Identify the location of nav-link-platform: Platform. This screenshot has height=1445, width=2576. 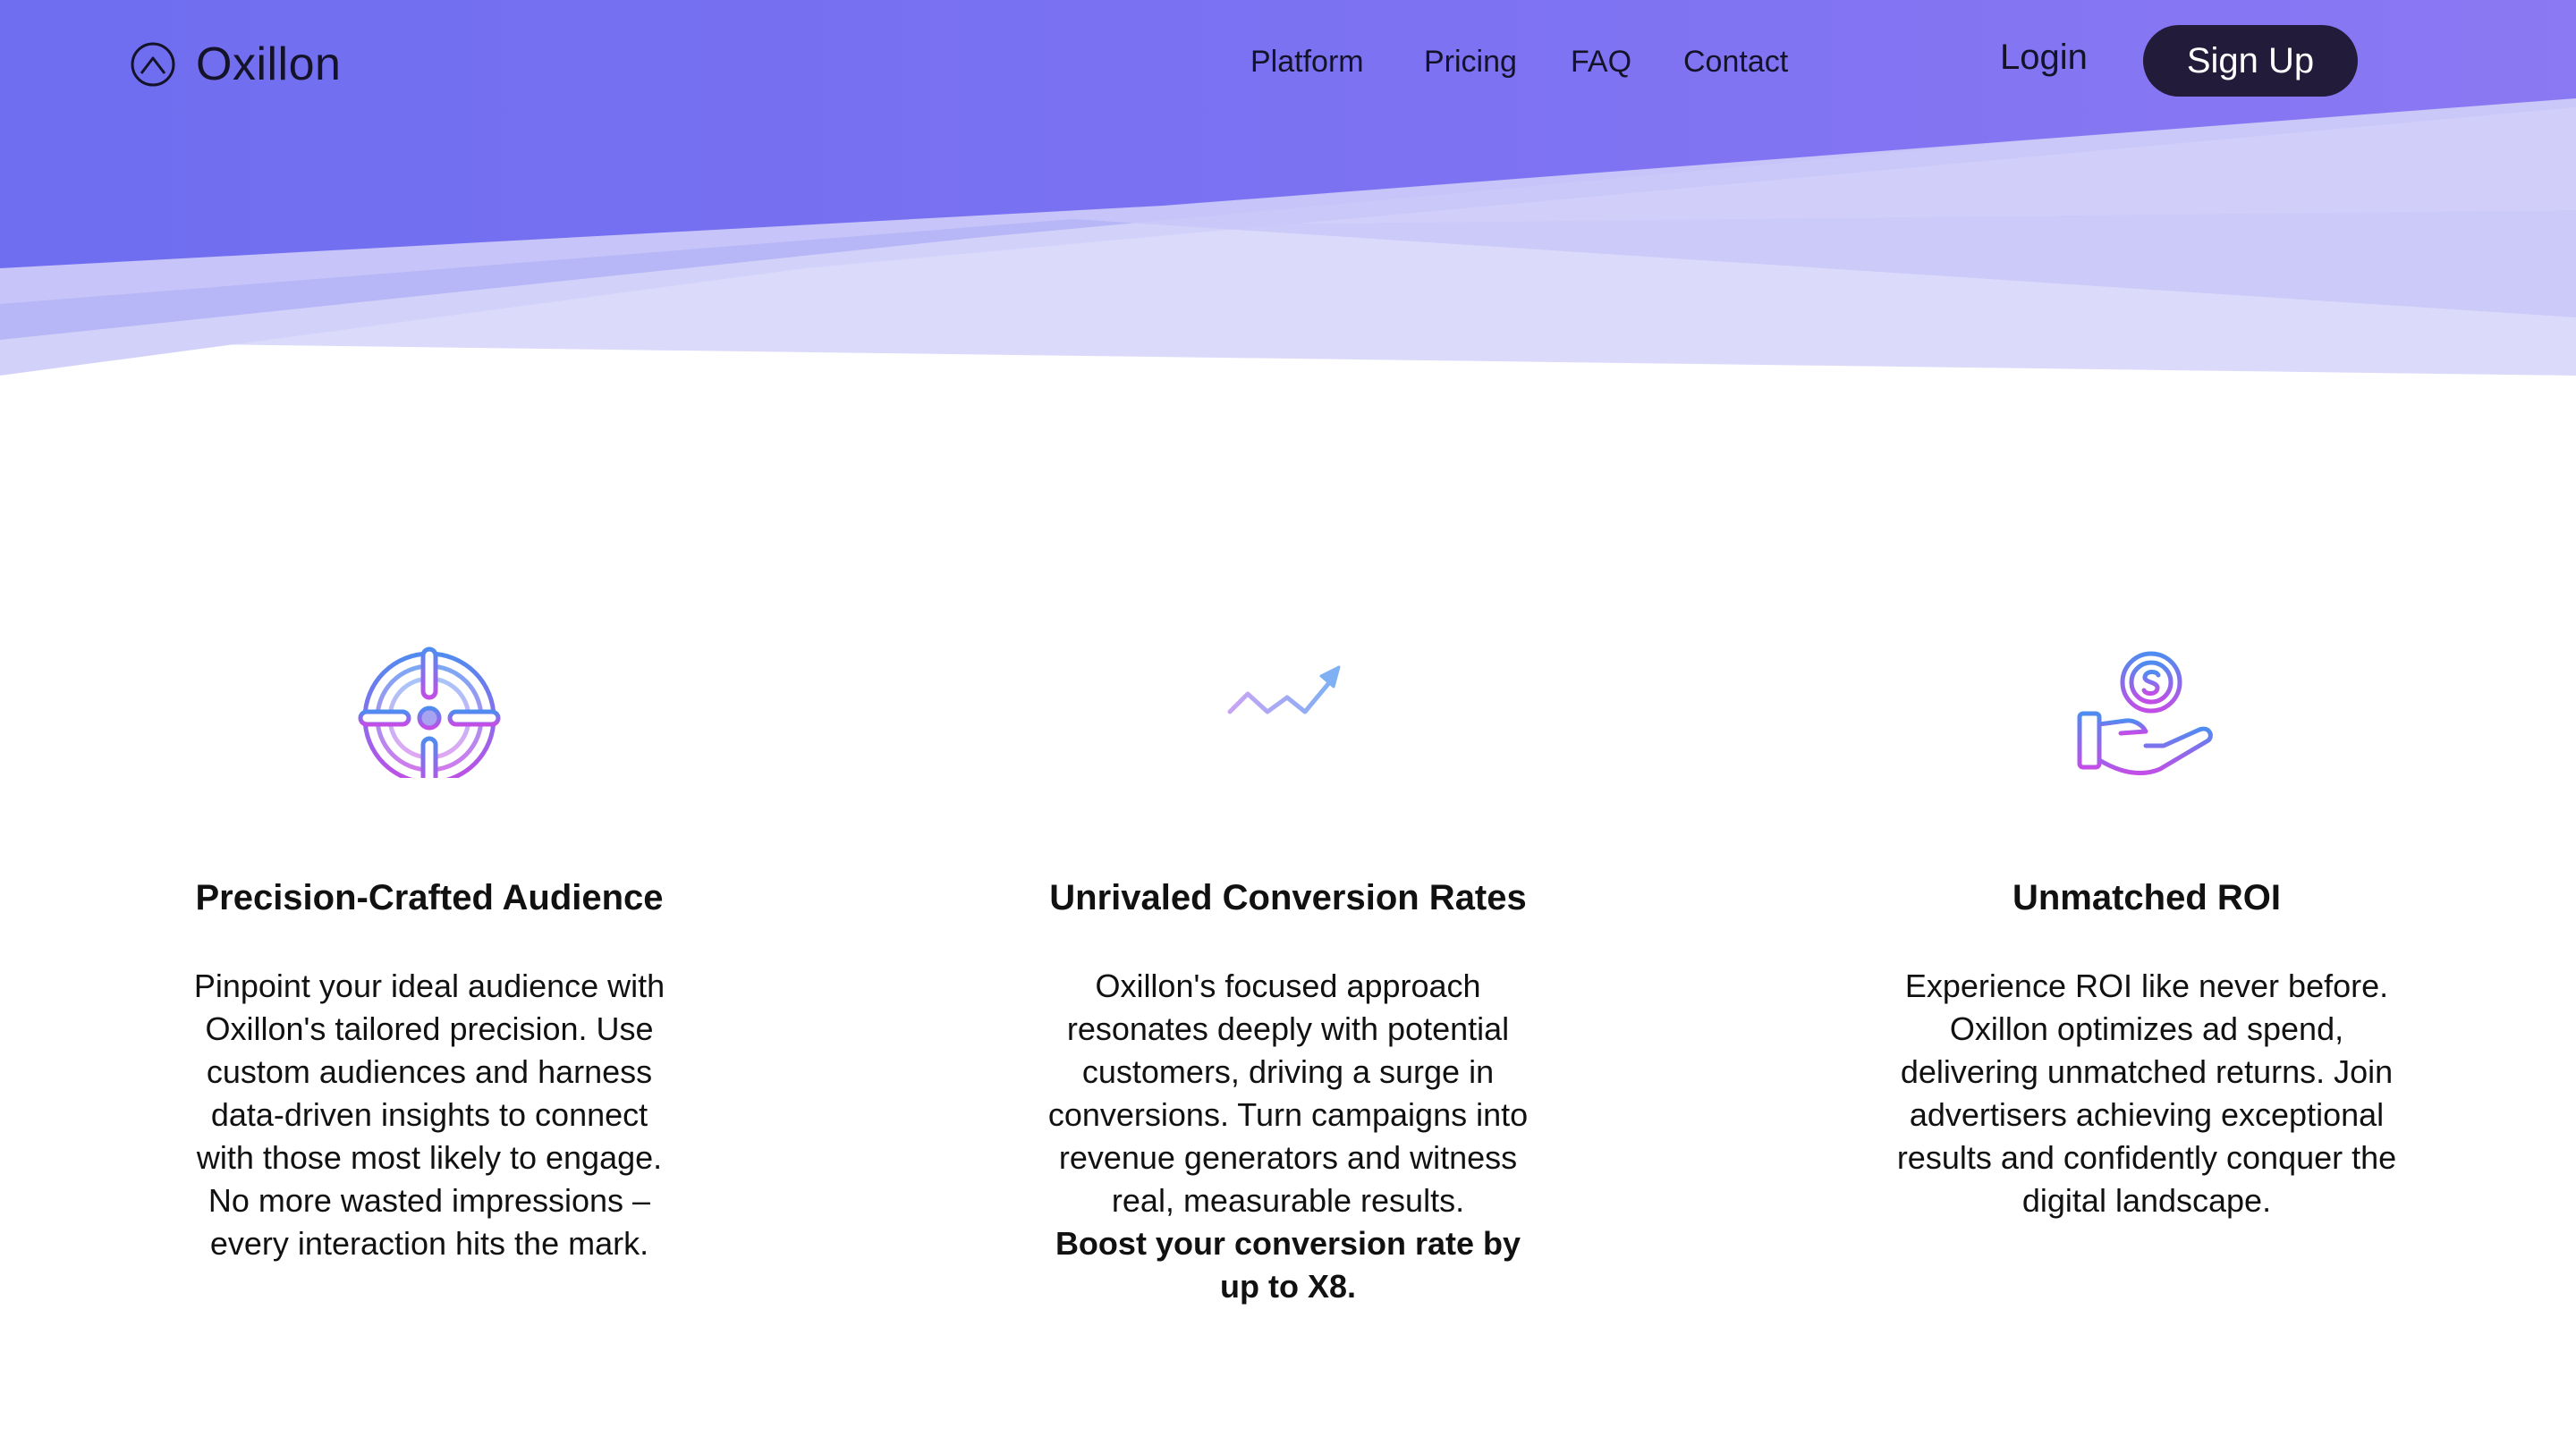
(1307, 62).